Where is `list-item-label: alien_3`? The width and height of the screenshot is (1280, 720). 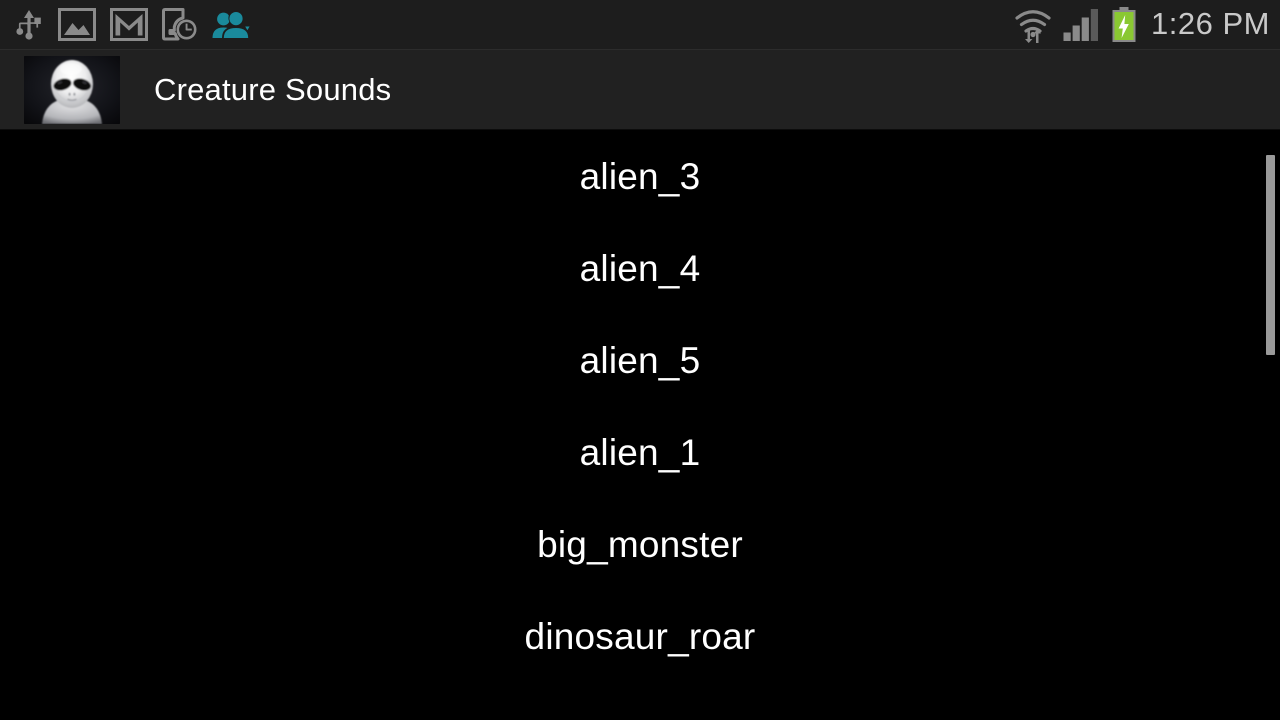 list-item-label: alien_3 is located at coordinates (640, 176).